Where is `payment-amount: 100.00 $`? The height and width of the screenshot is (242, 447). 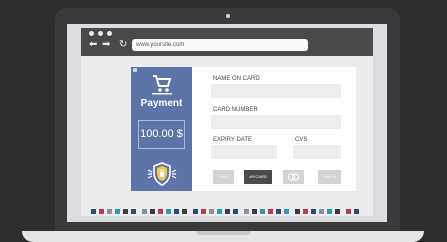
payment-amount: 100.00 $ is located at coordinates (161, 134).